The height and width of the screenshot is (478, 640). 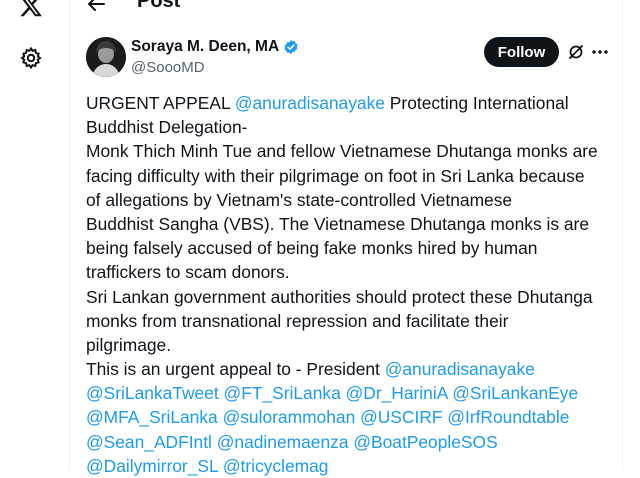 What do you see at coordinates (106, 57) in the screenshot?
I see `avatar` at bounding box center [106, 57].